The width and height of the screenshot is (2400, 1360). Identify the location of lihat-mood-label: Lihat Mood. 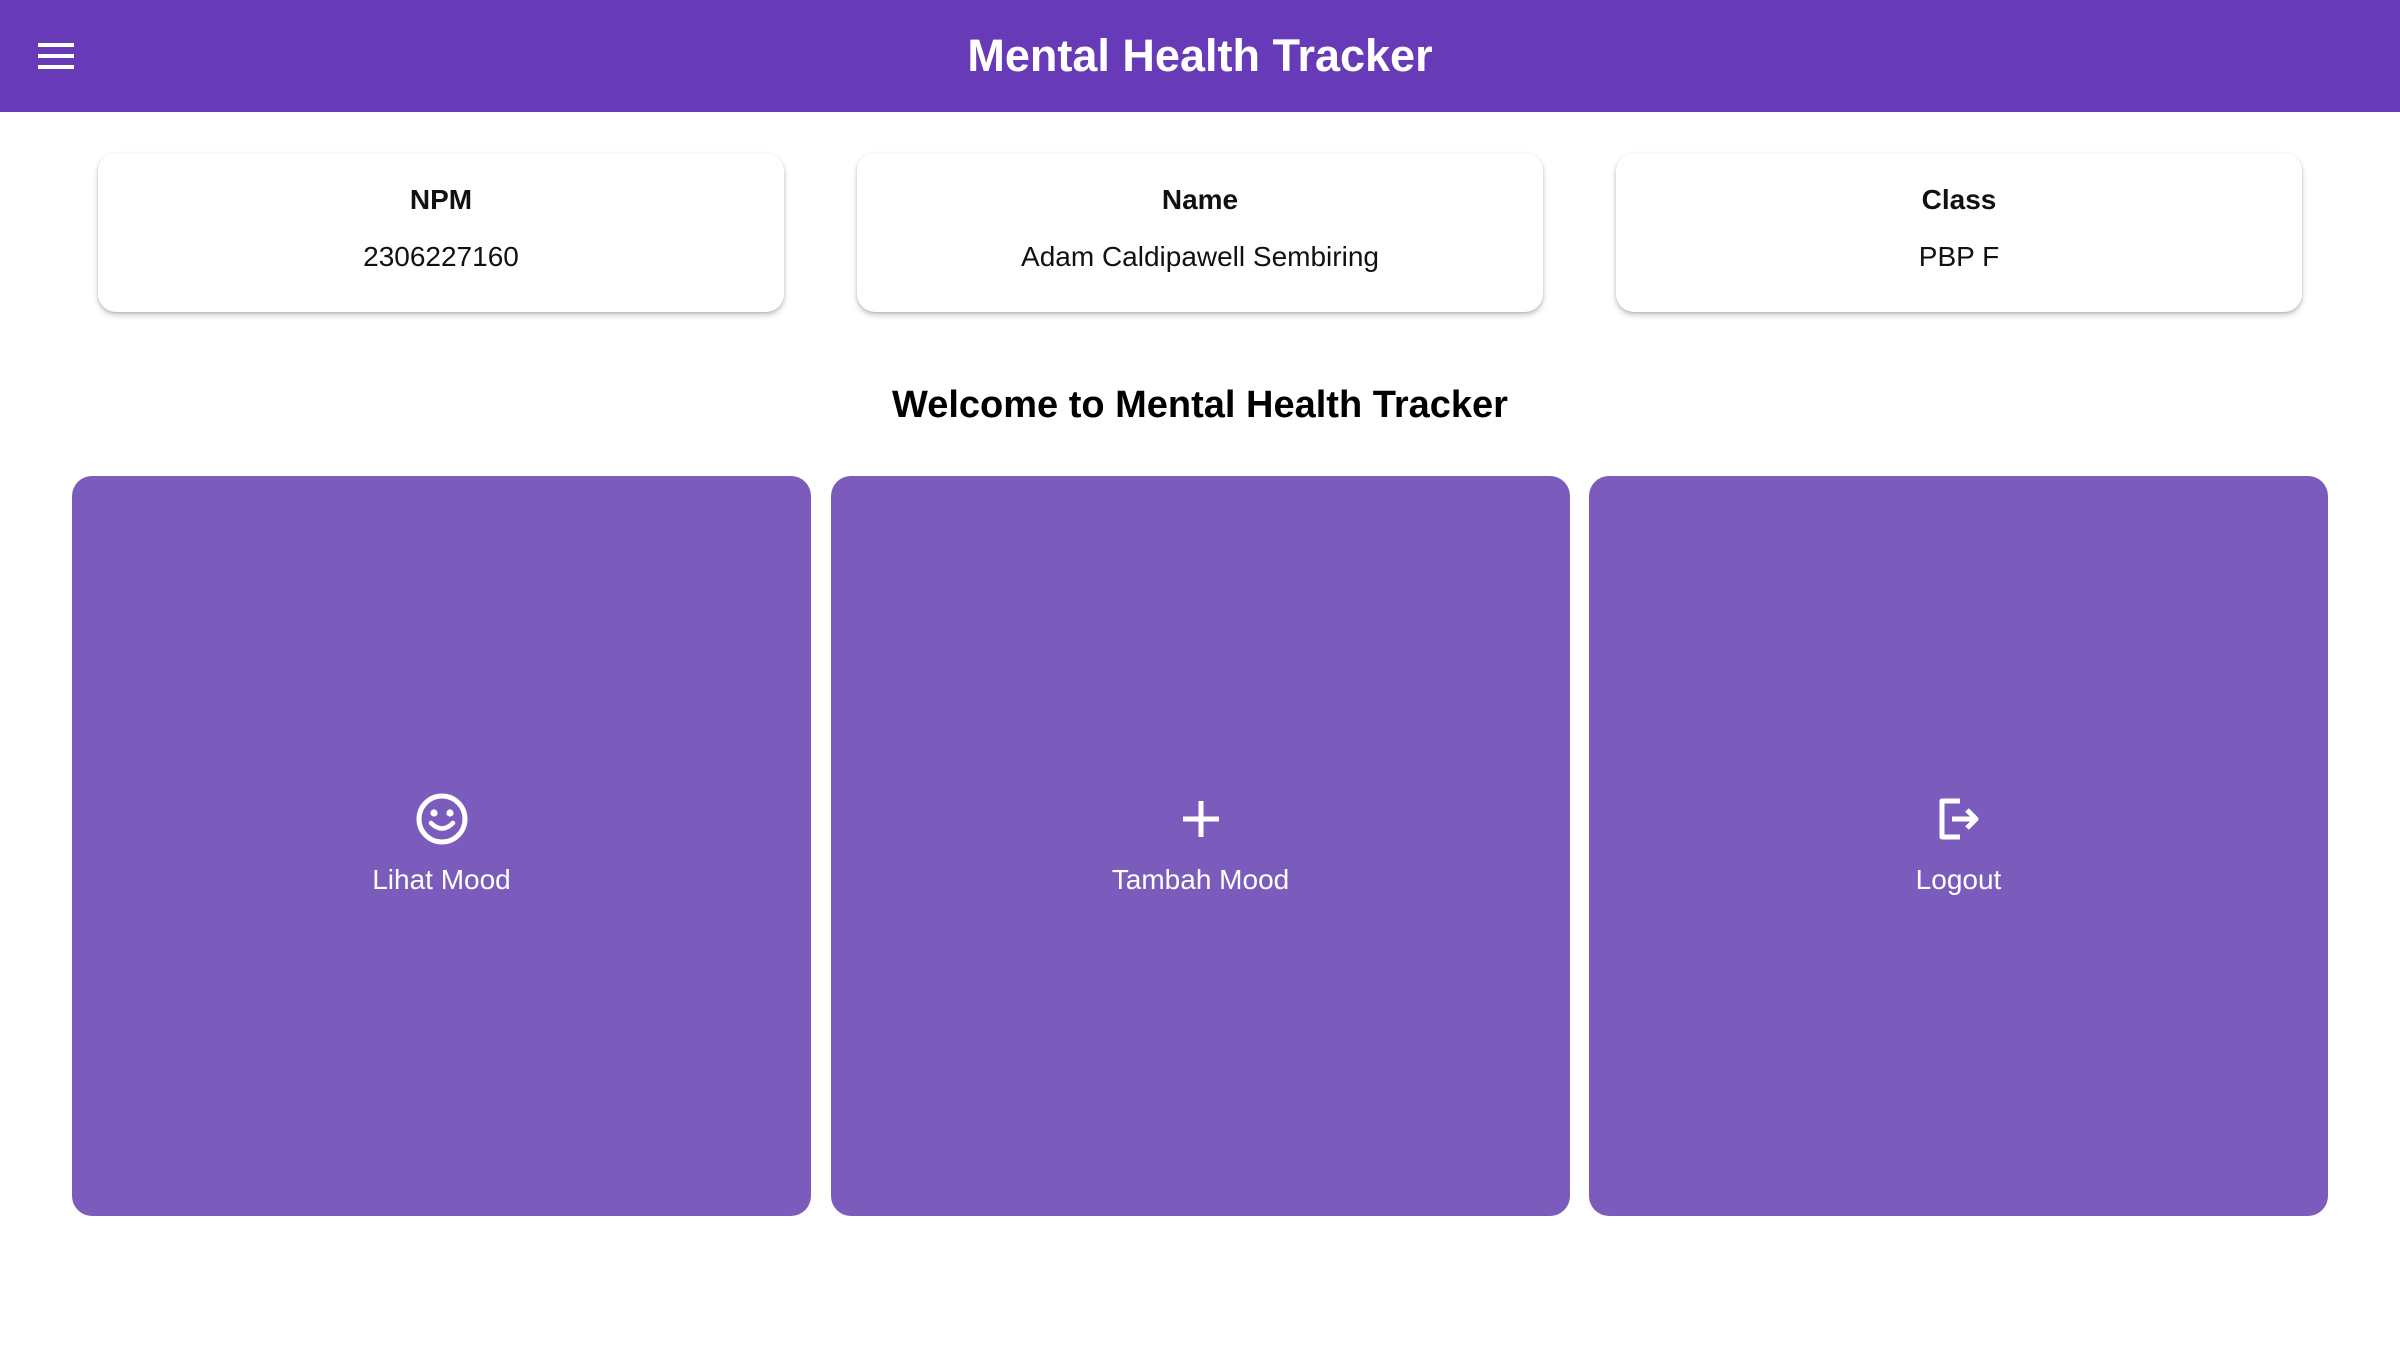
(441, 879).